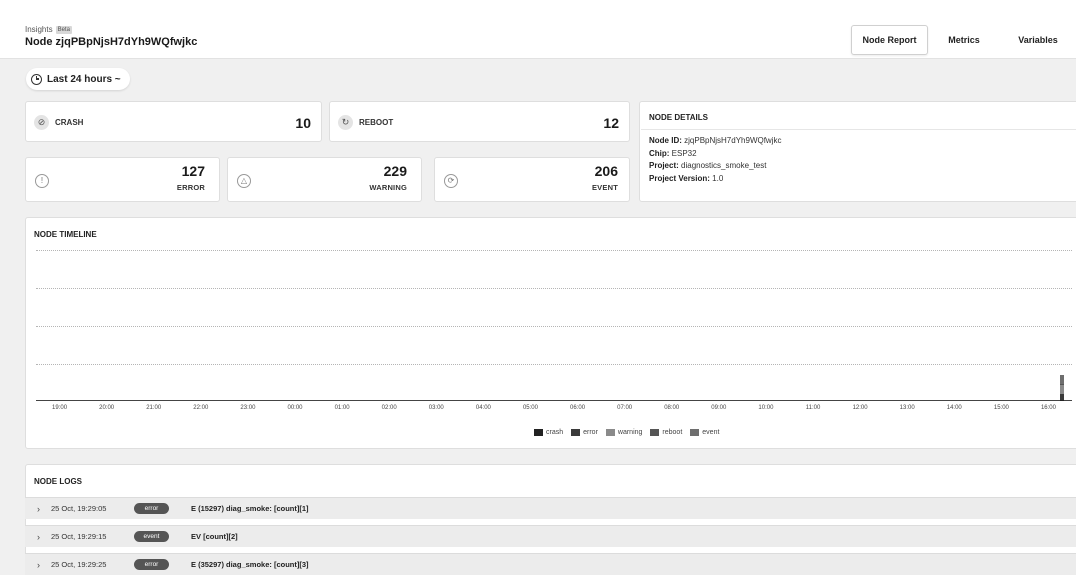  I want to click on breadcrumb-insights: Insights, so click(39, 29).